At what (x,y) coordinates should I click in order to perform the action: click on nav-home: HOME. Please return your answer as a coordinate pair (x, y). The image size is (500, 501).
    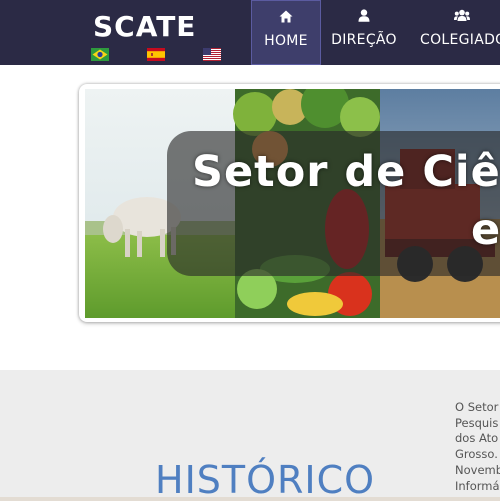
    Looking at the image, I should click on (286, 32).